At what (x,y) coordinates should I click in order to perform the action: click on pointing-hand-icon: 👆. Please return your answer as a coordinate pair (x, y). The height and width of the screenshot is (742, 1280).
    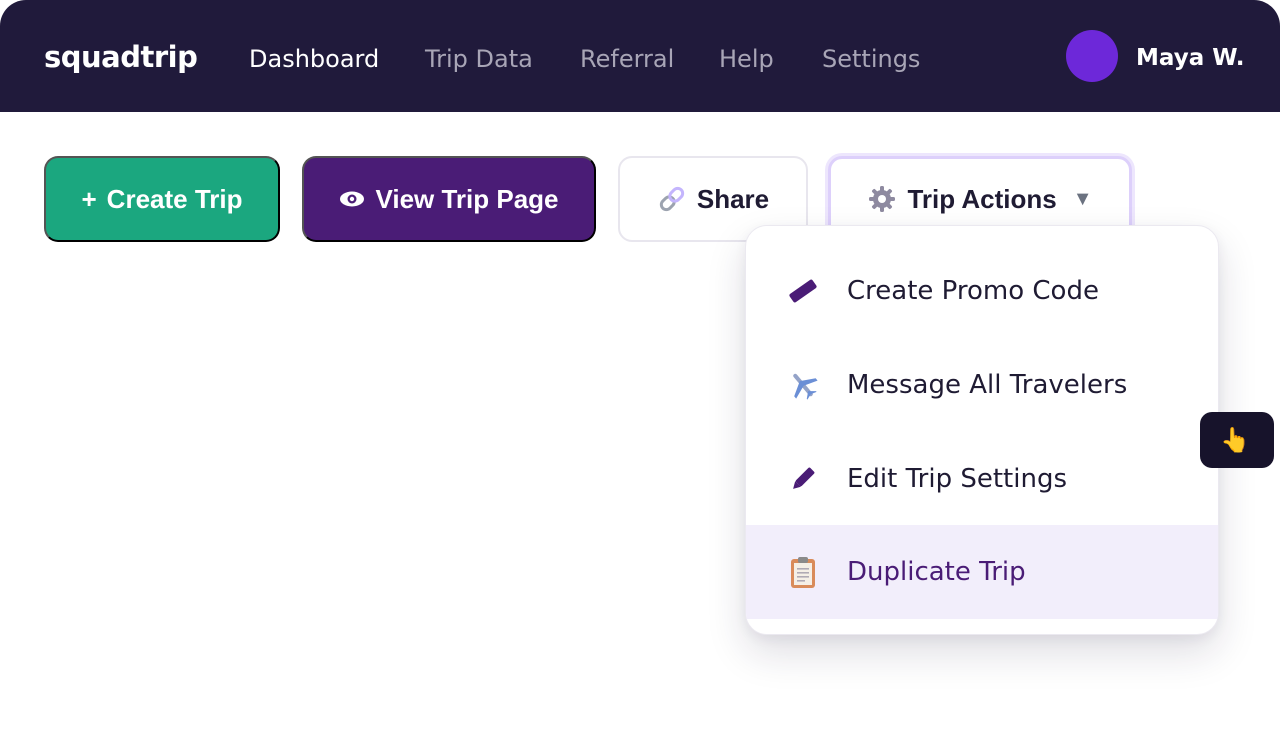
    Looking at the image, I should click on (1235, 440).